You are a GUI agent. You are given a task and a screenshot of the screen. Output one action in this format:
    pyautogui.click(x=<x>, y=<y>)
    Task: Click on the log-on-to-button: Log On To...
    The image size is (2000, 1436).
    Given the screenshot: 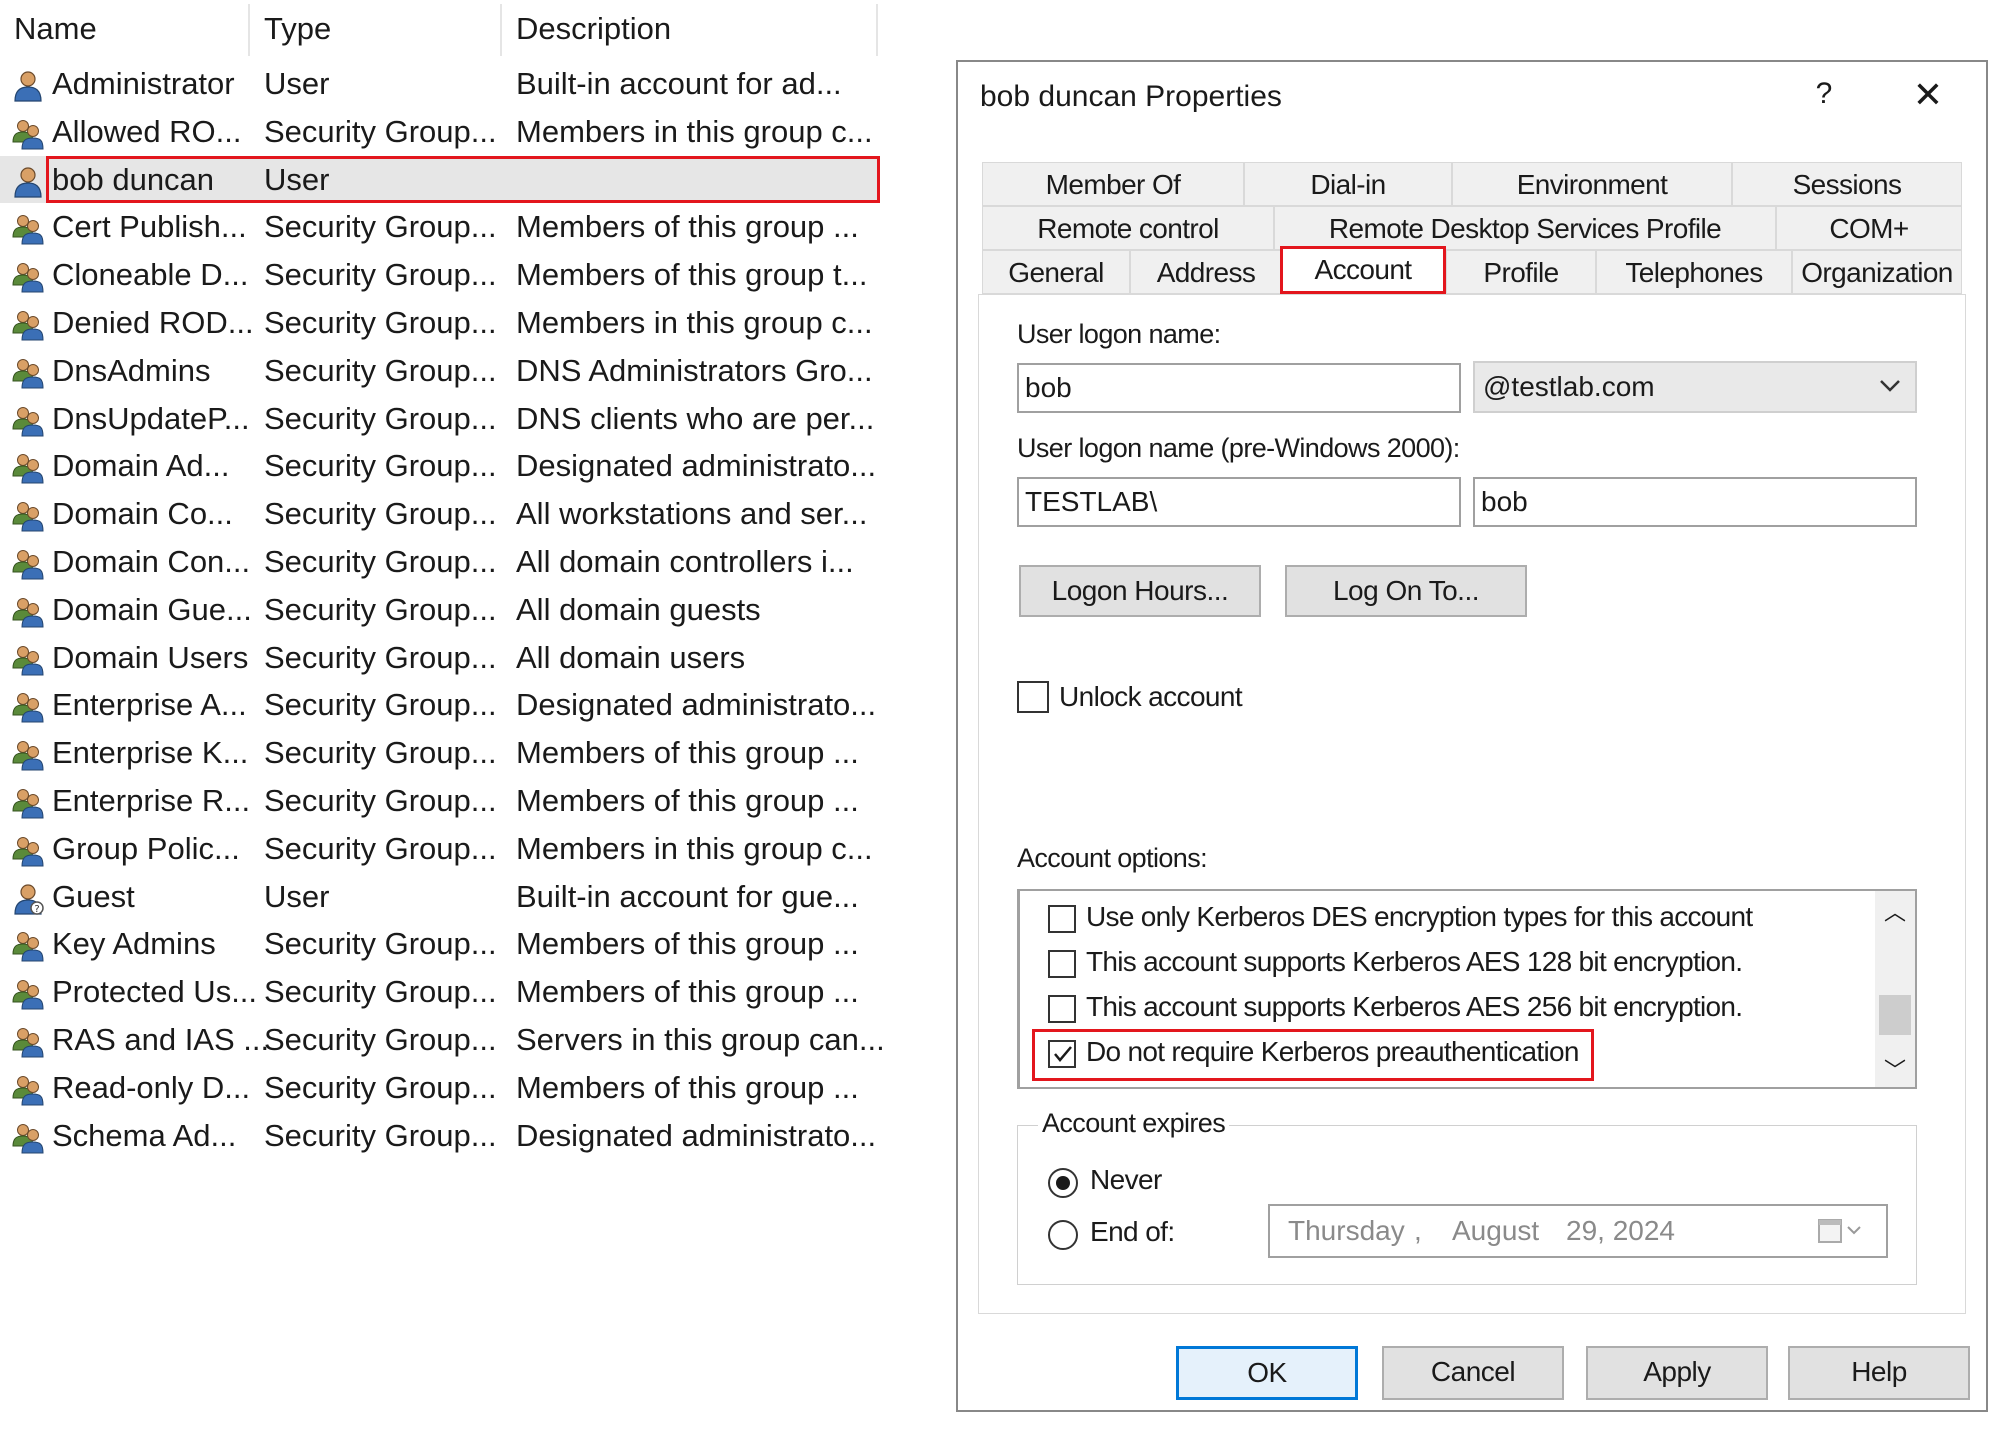 What is the action you would take?
    pyautogui.click(x=1406, y=591)
    